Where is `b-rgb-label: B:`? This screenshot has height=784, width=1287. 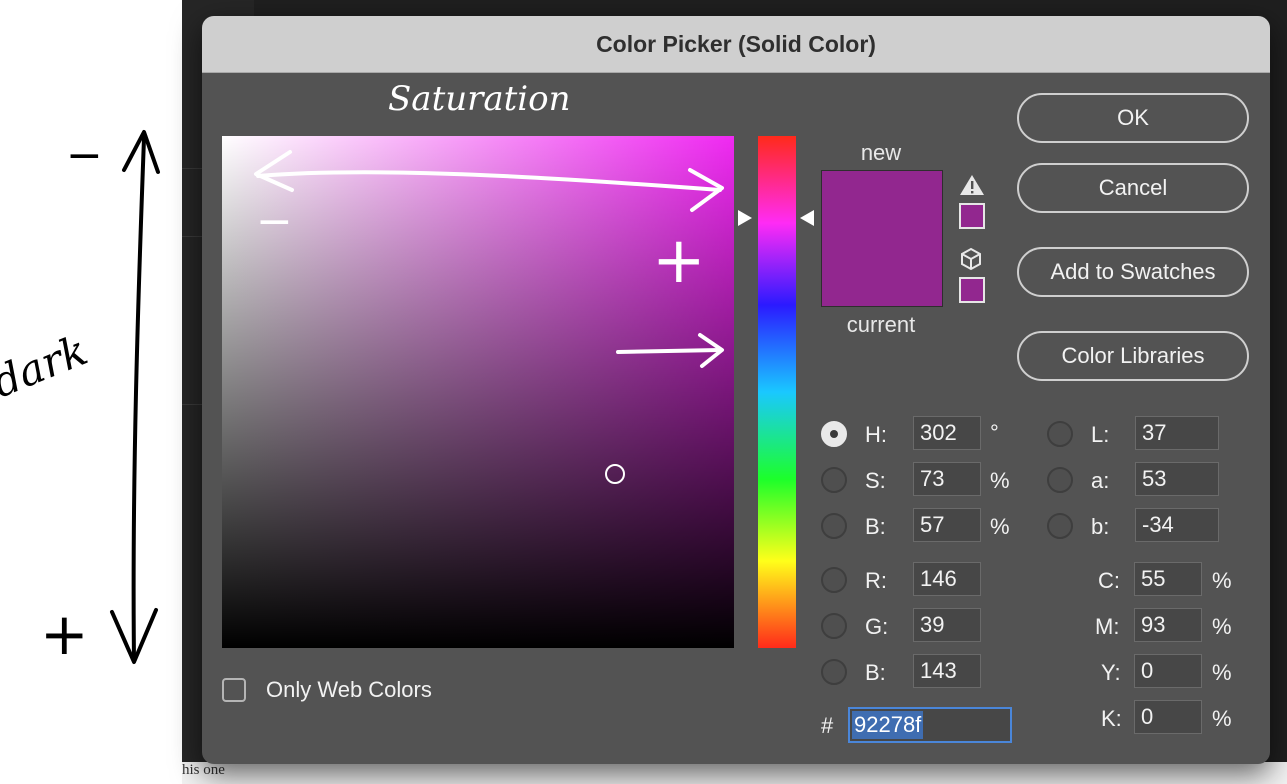
b-rgb-label: B: is located at coordinates (875, 672).